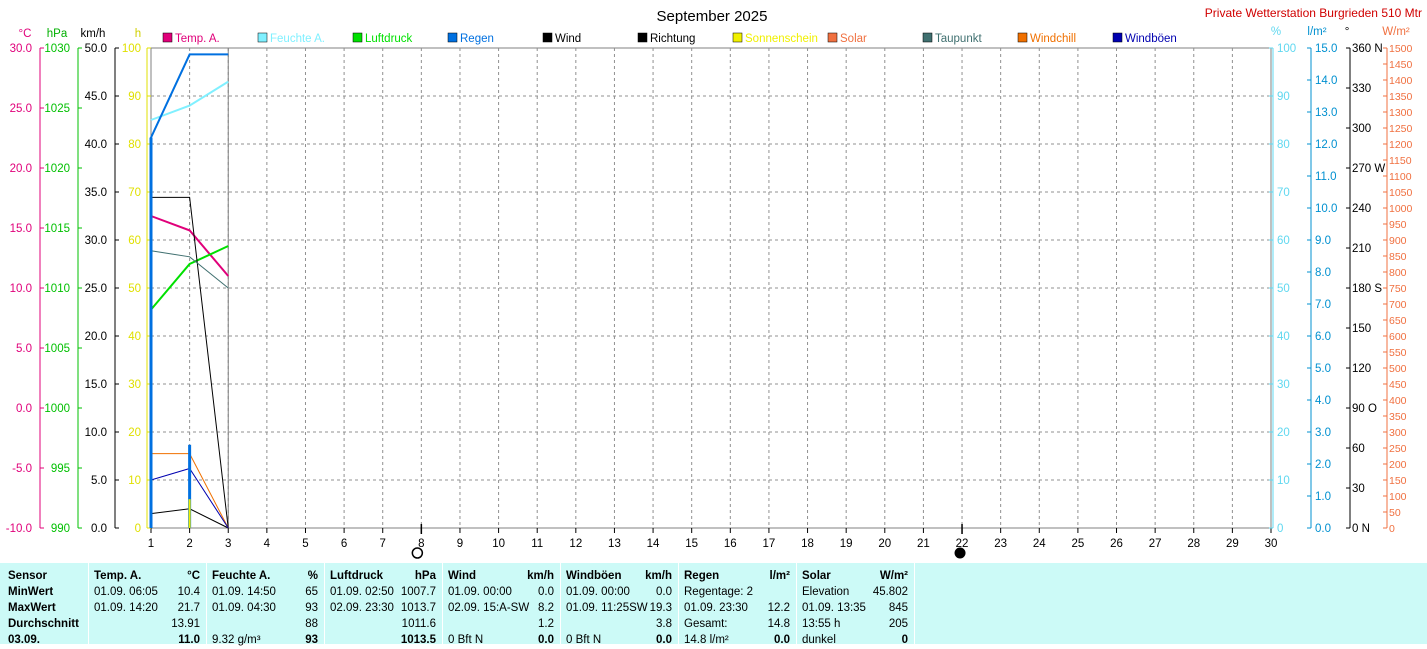 This screenshot has height=649, width=1427. I want to click on x-tick-label: 29, so click(1232, 544).